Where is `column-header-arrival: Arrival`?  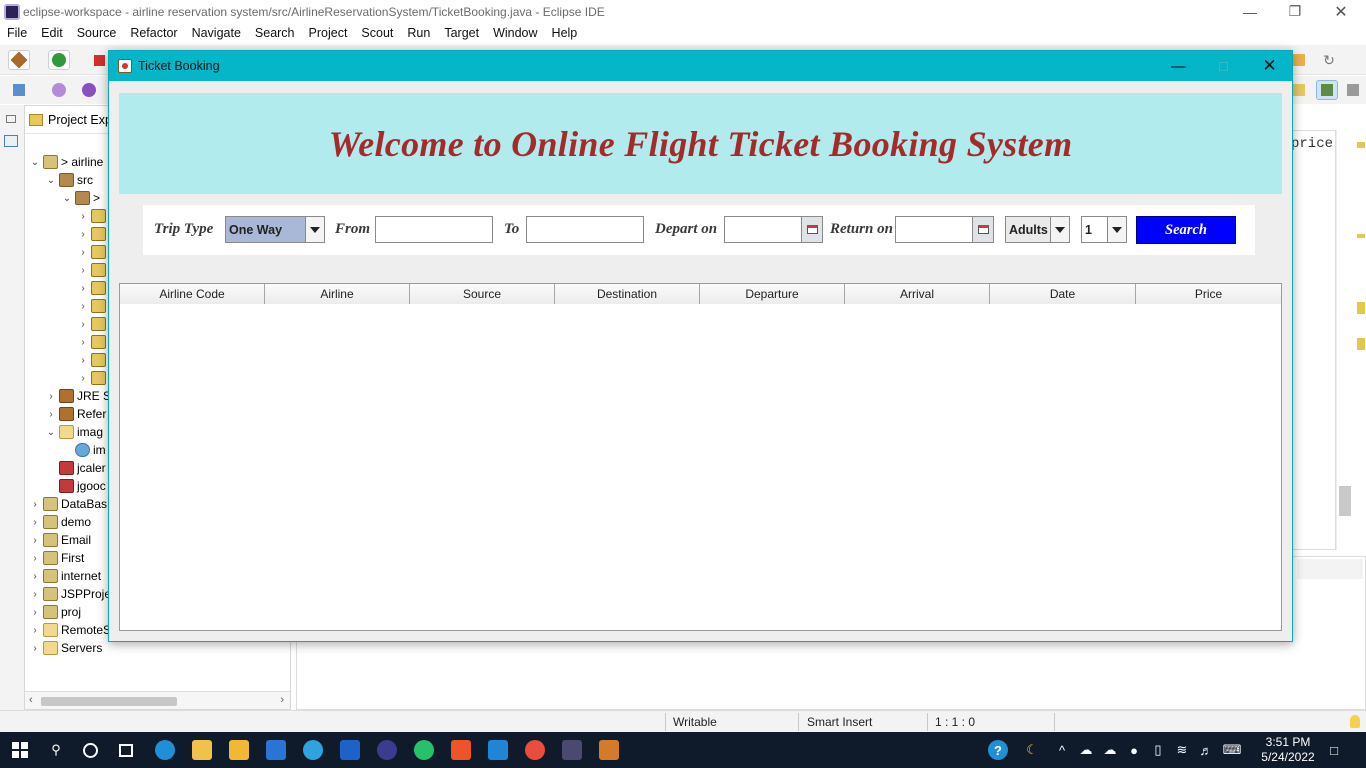 column-header-arrival: Arrival is located at coordinates (917, 294).